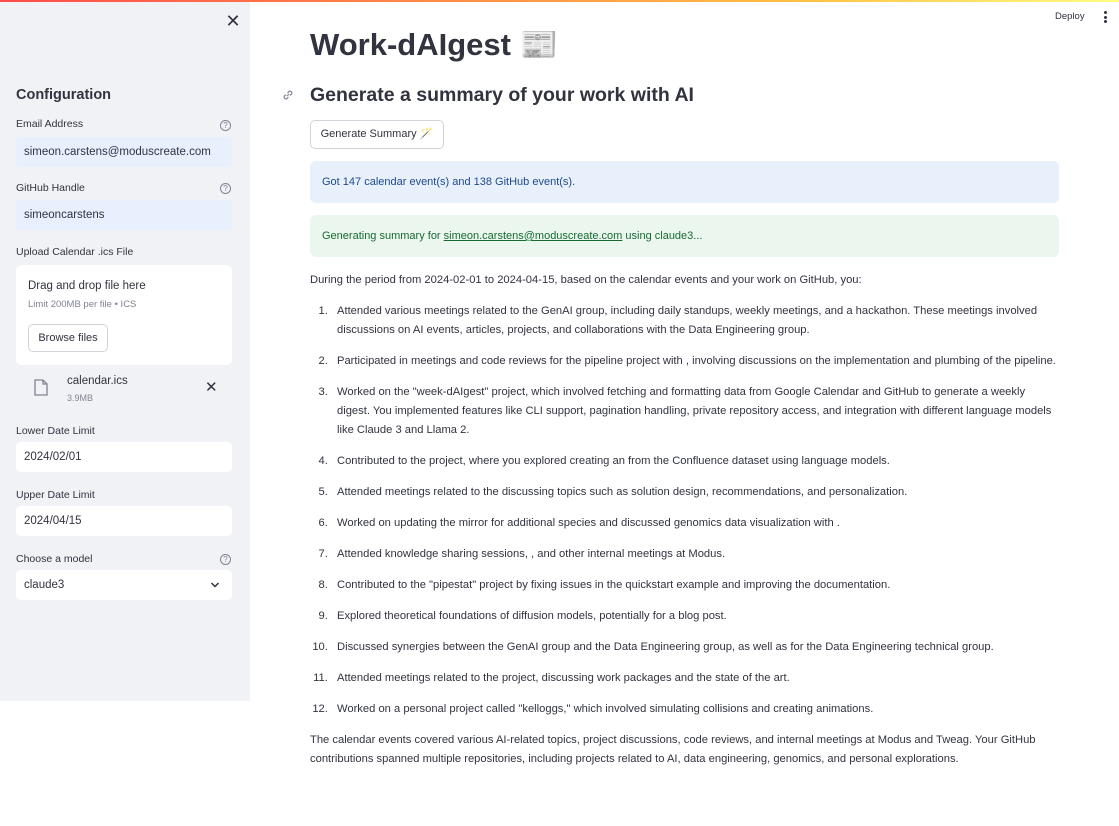 Image resolution: width=1119 pixels, height=826 pixels. What do you see at coordinates (82, 304) in the screenshot?
I see `dropzone-limit: Limit 200MB per file • ICS` at bounding box center [82, 304].